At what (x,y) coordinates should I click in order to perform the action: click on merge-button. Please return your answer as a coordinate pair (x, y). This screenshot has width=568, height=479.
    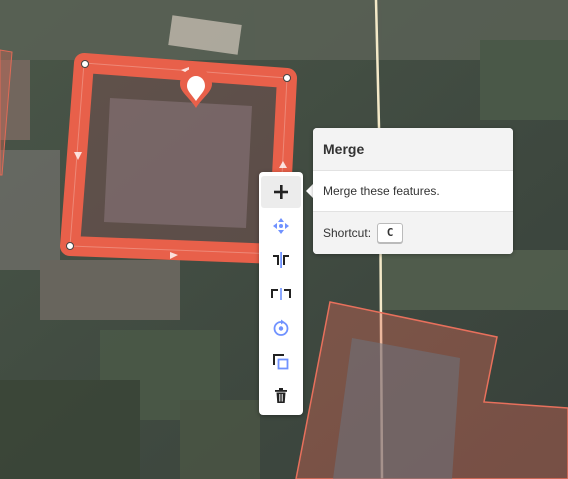
    Looking at the image, I should click on (281, 192).